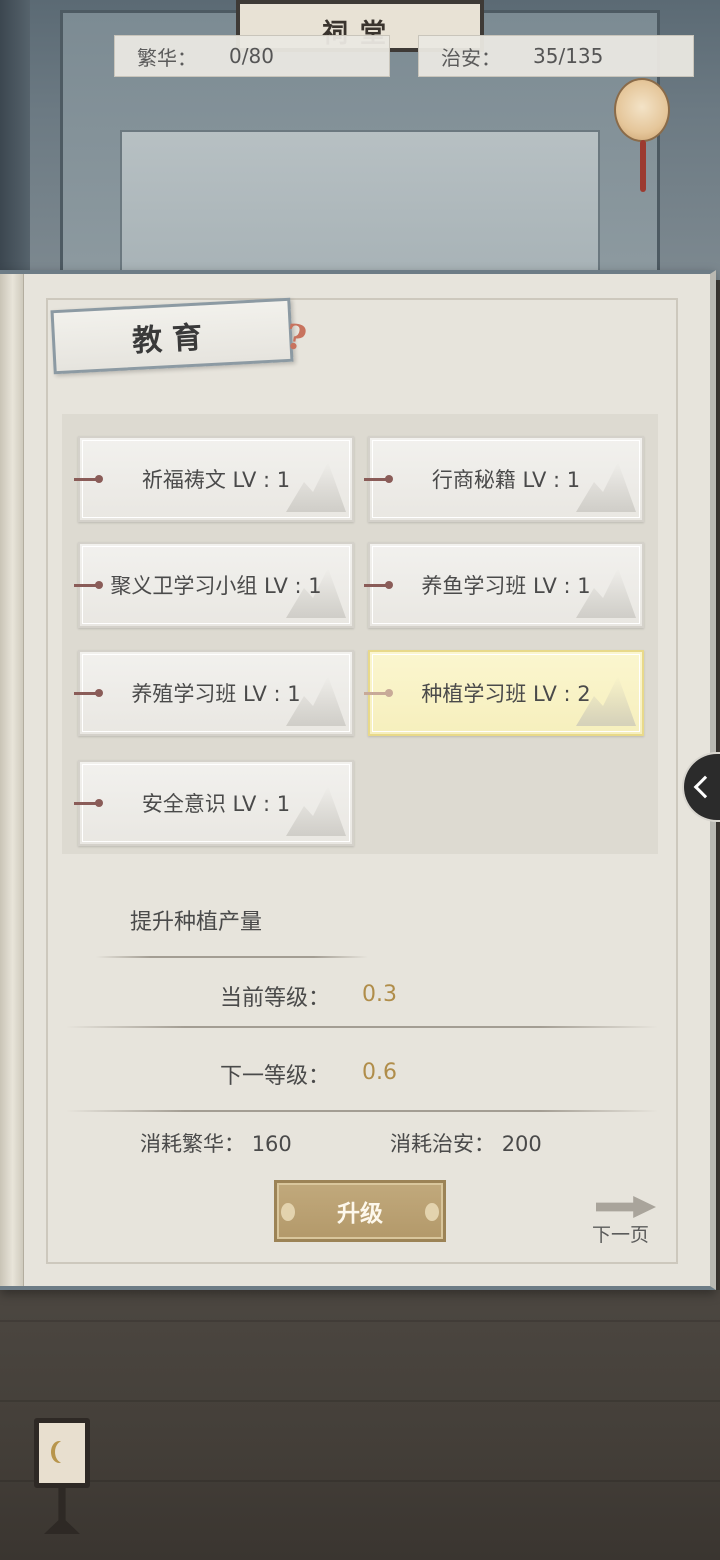 This screenshot has width=720, height=1560. I want to click on shrine-wall, so click(15, 140).